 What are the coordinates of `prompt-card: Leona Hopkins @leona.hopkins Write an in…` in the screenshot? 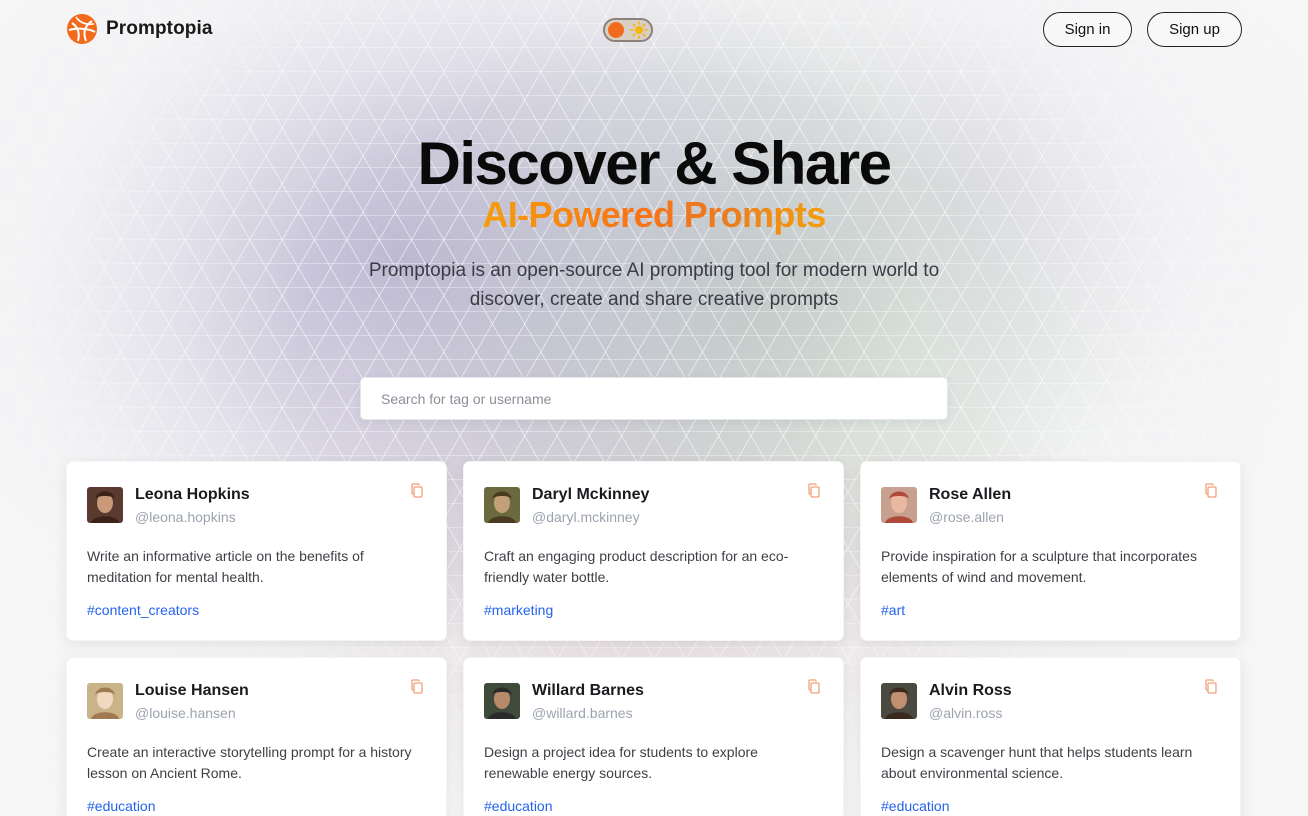 It's located at (256, 551).